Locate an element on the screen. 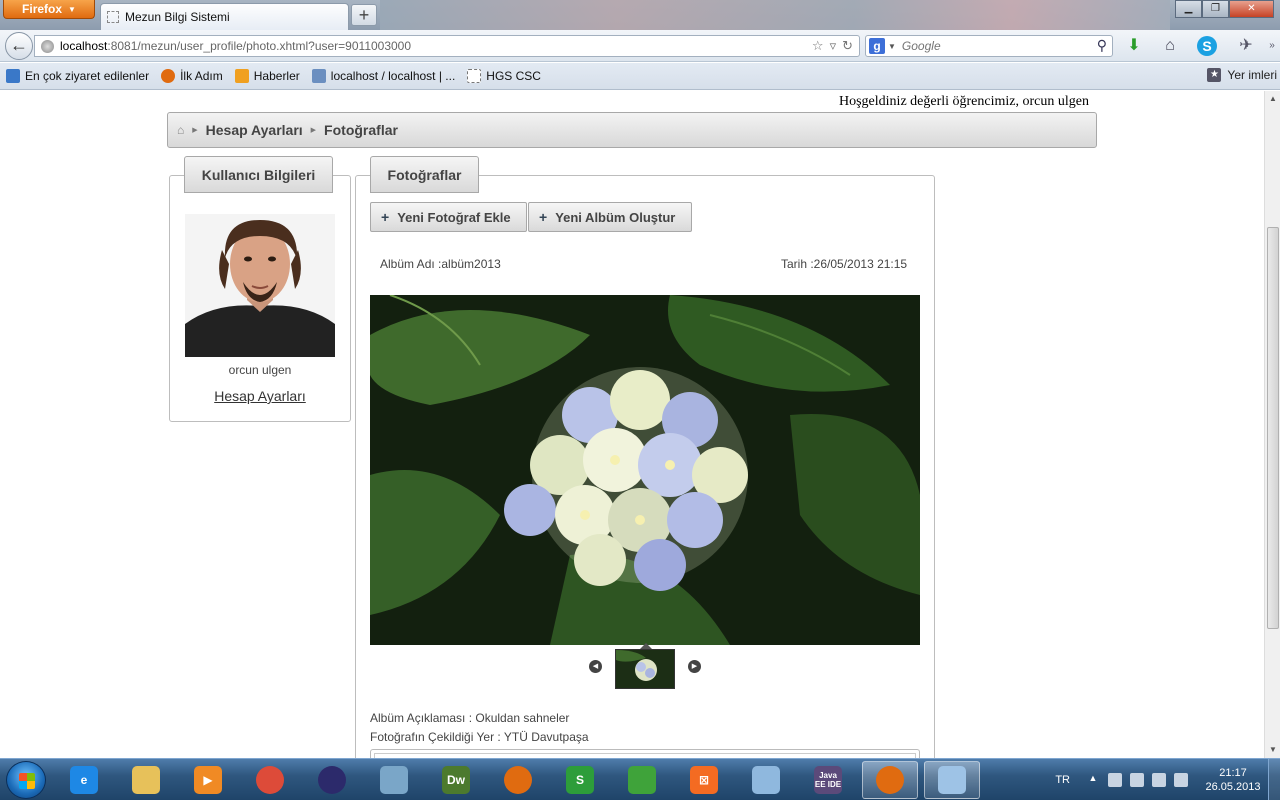 The height and width of the screenshot is (800, 1280). account-settings-link: Hesap Ayarları is located at coordinates (260, 396).